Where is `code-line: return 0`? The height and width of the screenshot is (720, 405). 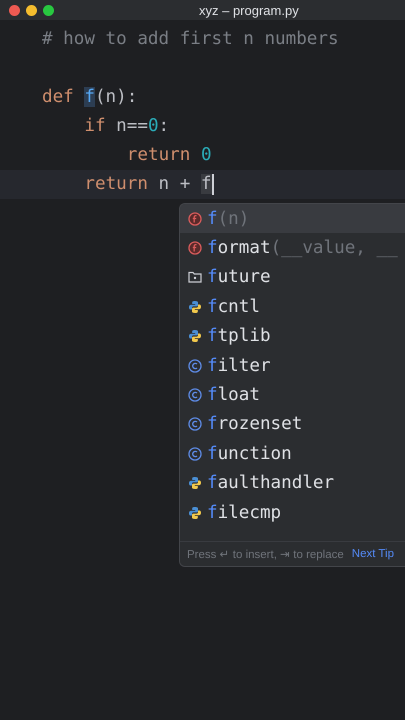 code-line: return 0 is located at coordinates (169, 155).